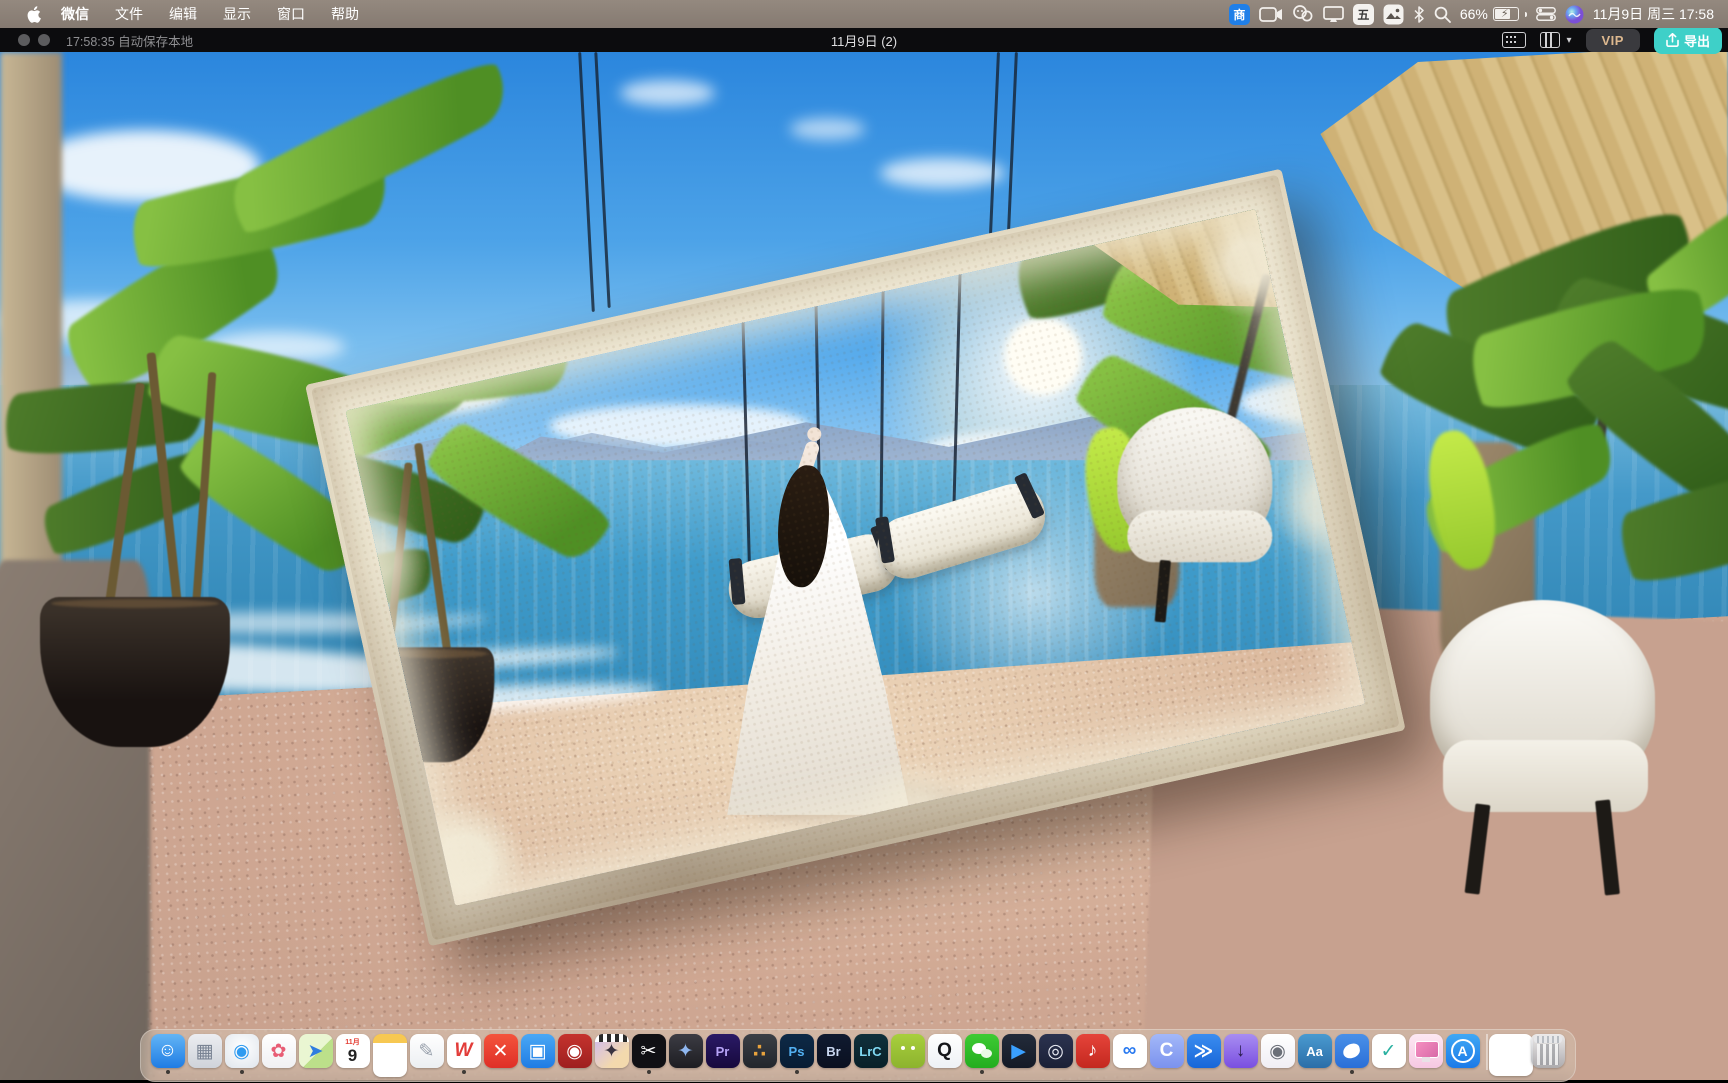  Describe the element at coordinates (611, 1054) in the screenshot. I see `dock-item-final-cut-pro: ✦` at that location.